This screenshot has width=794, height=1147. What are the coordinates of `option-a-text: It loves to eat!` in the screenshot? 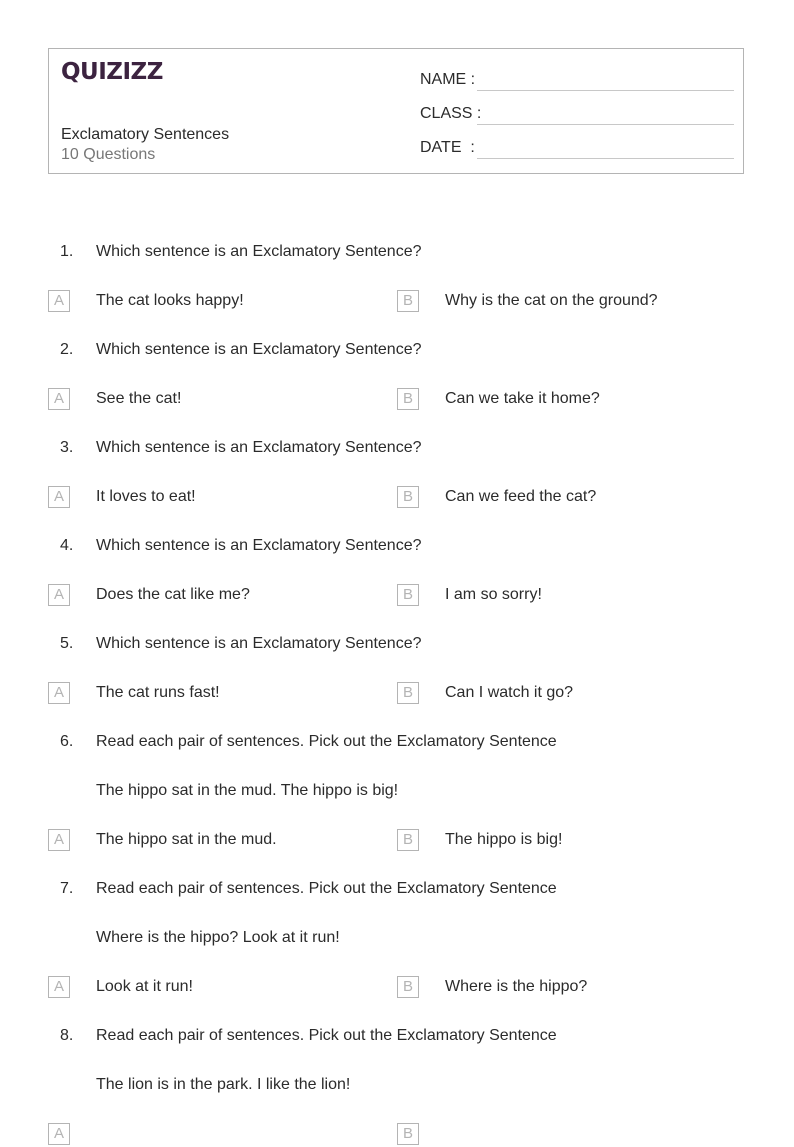 It's located at (146, 496).